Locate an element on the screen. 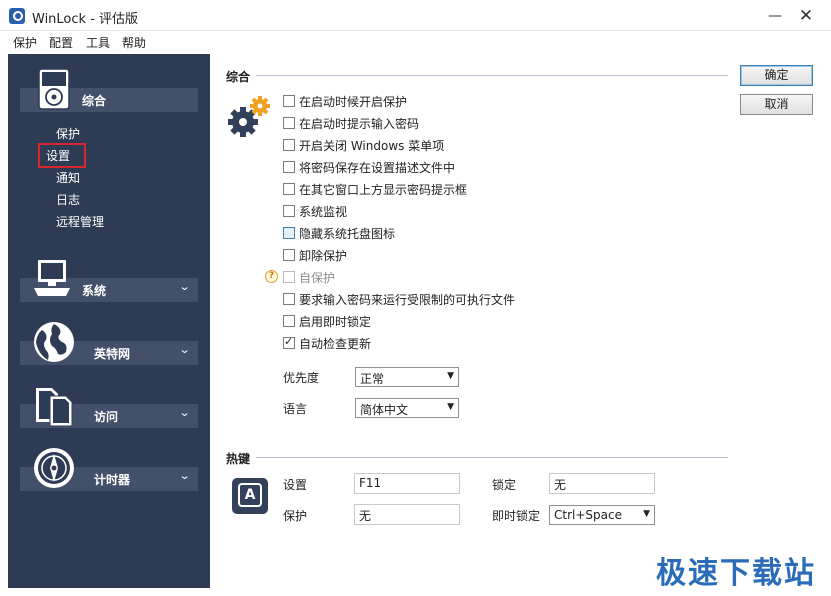  option-protect-on-startup: 在启动时候开启保护 is located at coordinates (345, 101).